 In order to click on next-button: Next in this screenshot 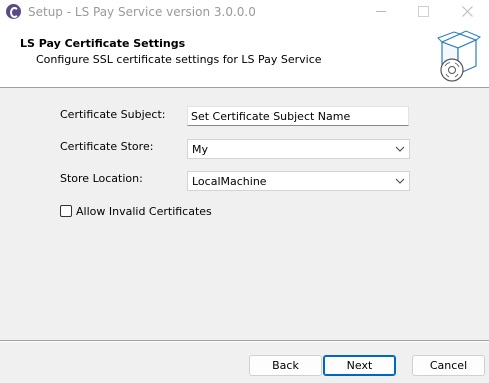, I will do `click(359, 365)`.